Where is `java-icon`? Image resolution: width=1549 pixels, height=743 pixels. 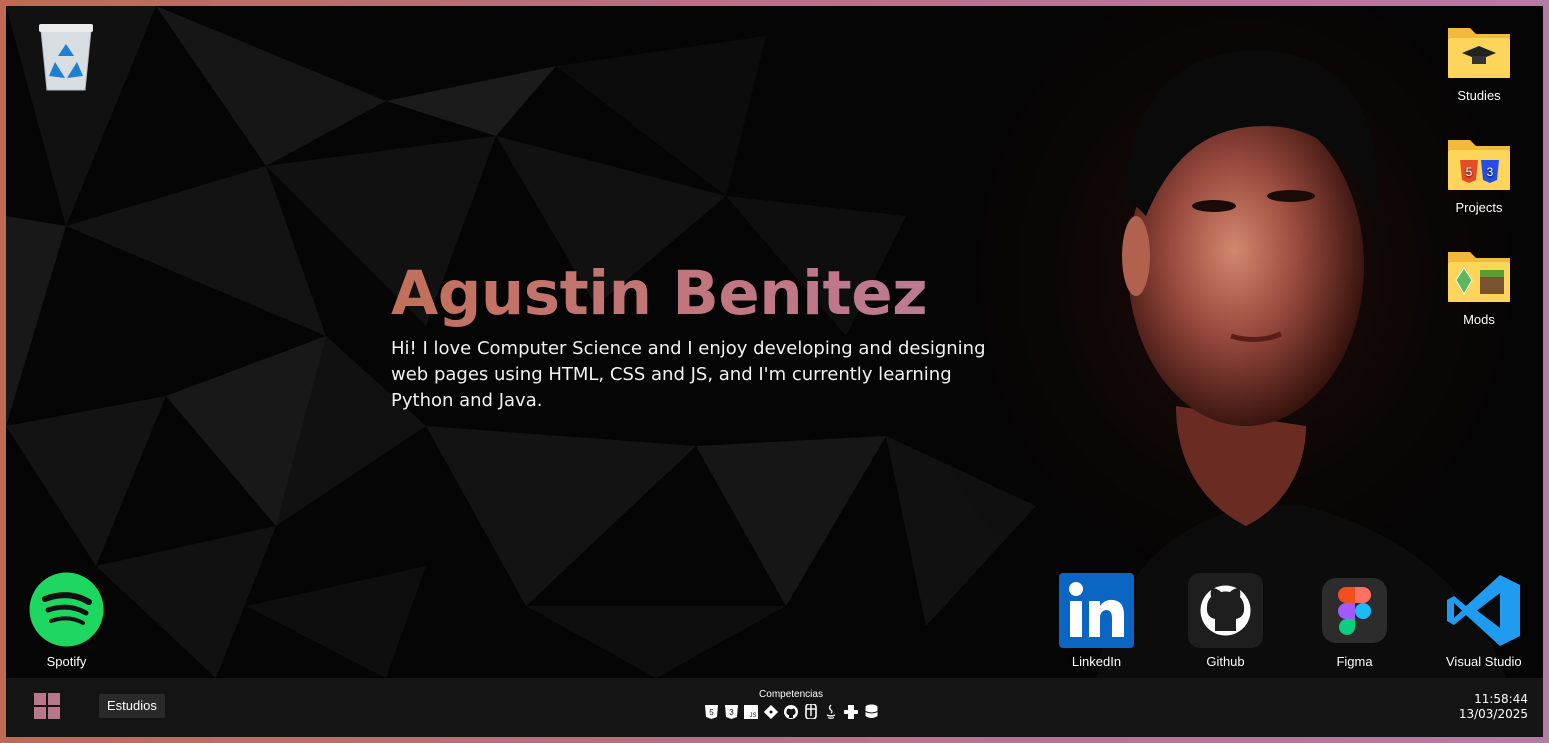
java-icon is located at coordinates (831, 711).